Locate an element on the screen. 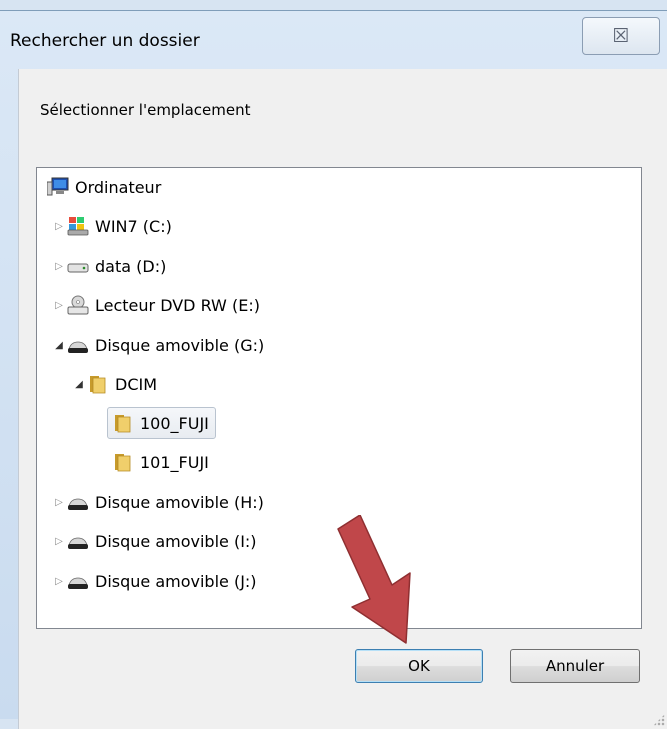  resize-grip is located at coordinates (659, 720).